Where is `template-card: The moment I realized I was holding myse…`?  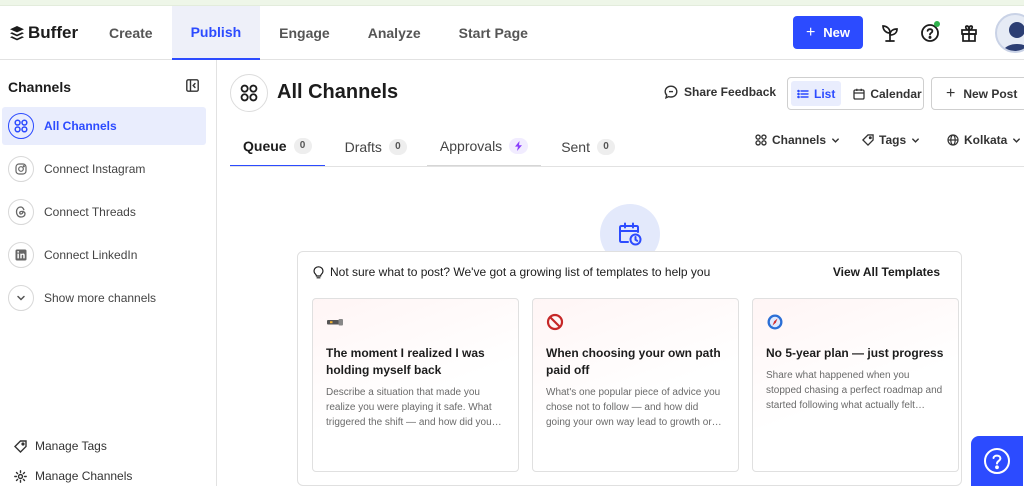 template-card: The moment I realized I was holding myse… is located at coordinates (415, 385).